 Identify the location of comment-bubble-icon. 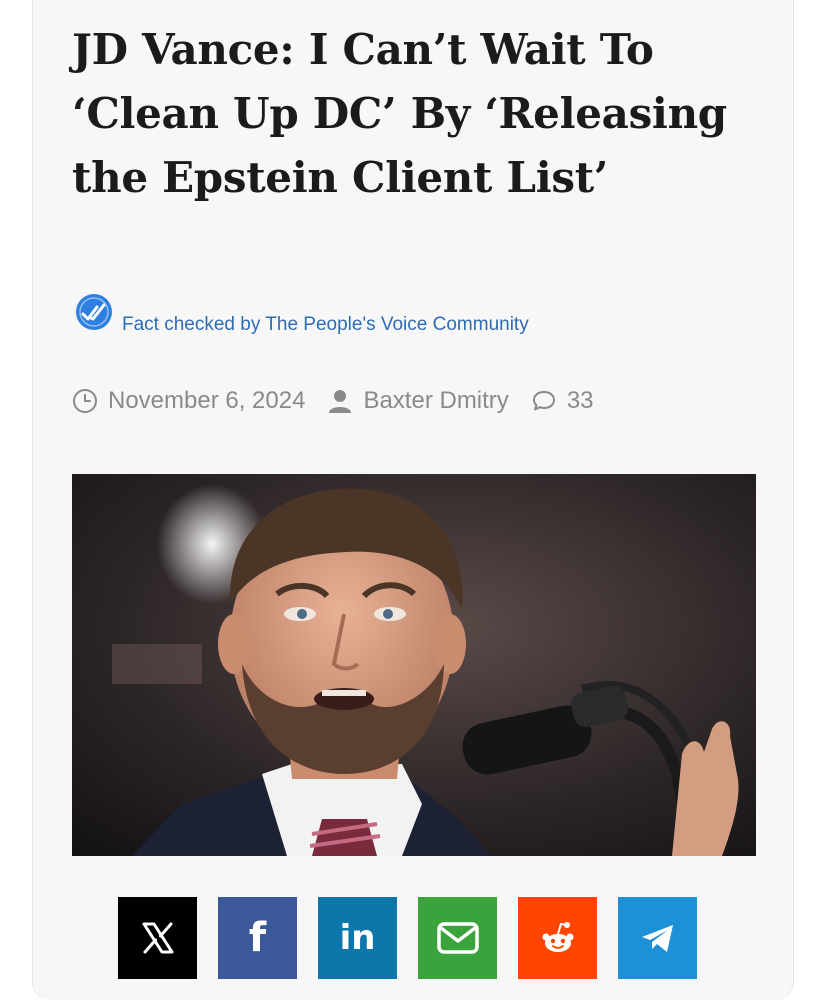
(543, 401).